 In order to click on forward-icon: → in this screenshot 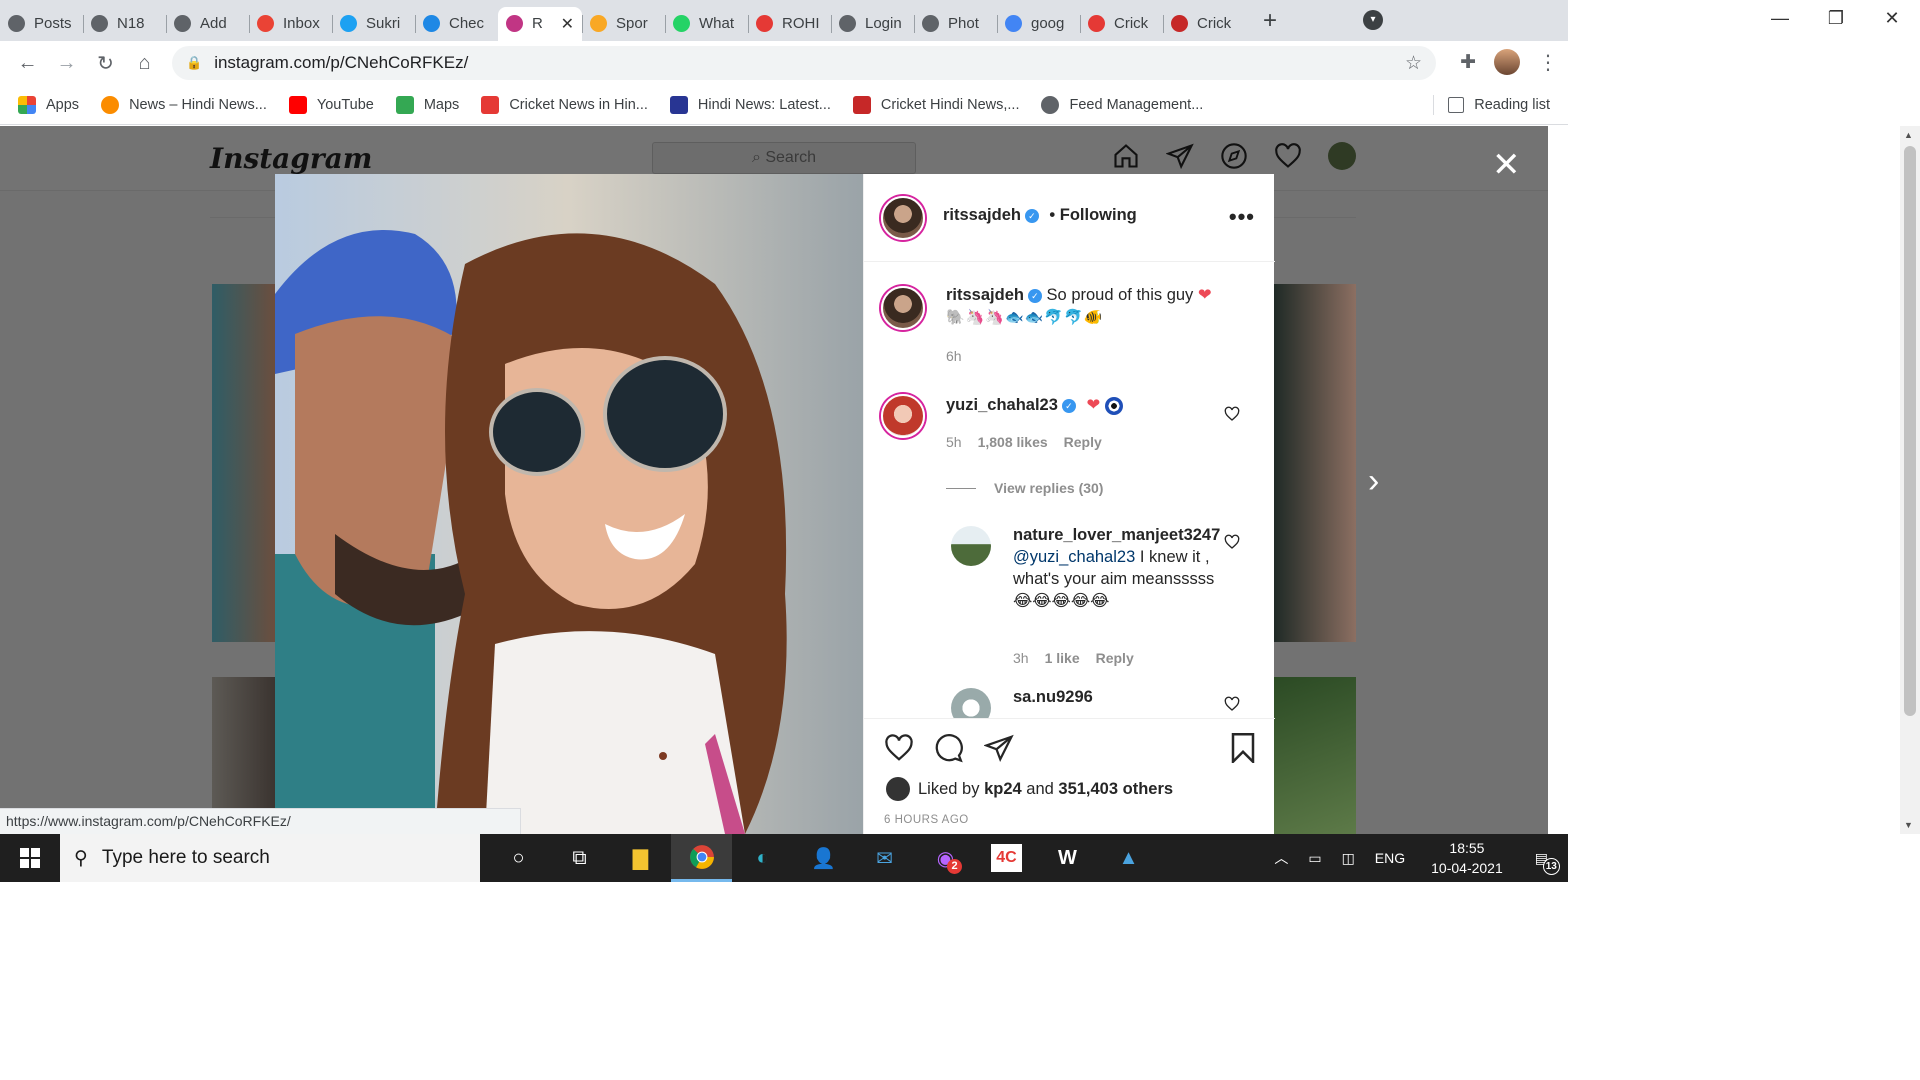, I will do `click(66, 63)`.